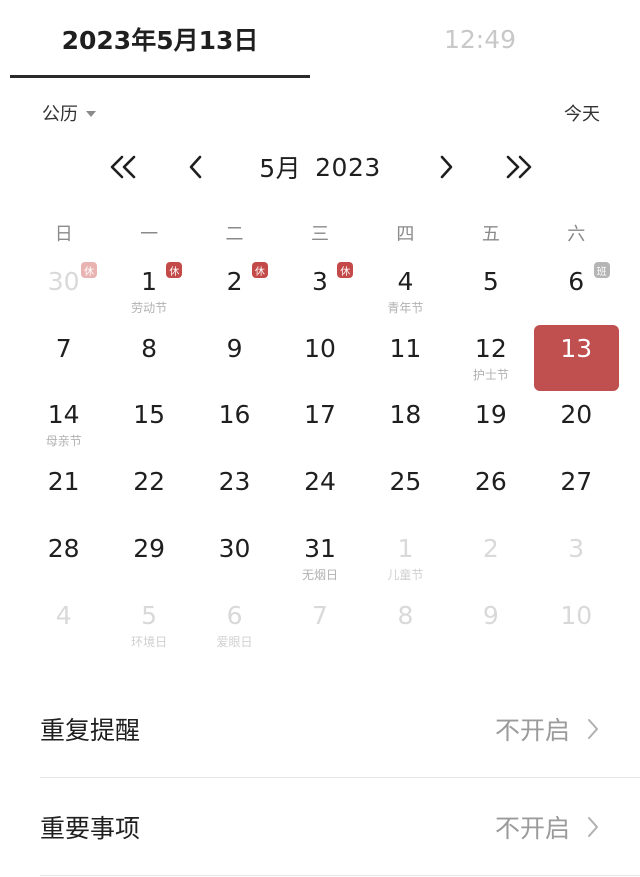  Describe the element at coordinates (148, 625) in the screenshot. I see `day-cell: 5 环境日` at that location.